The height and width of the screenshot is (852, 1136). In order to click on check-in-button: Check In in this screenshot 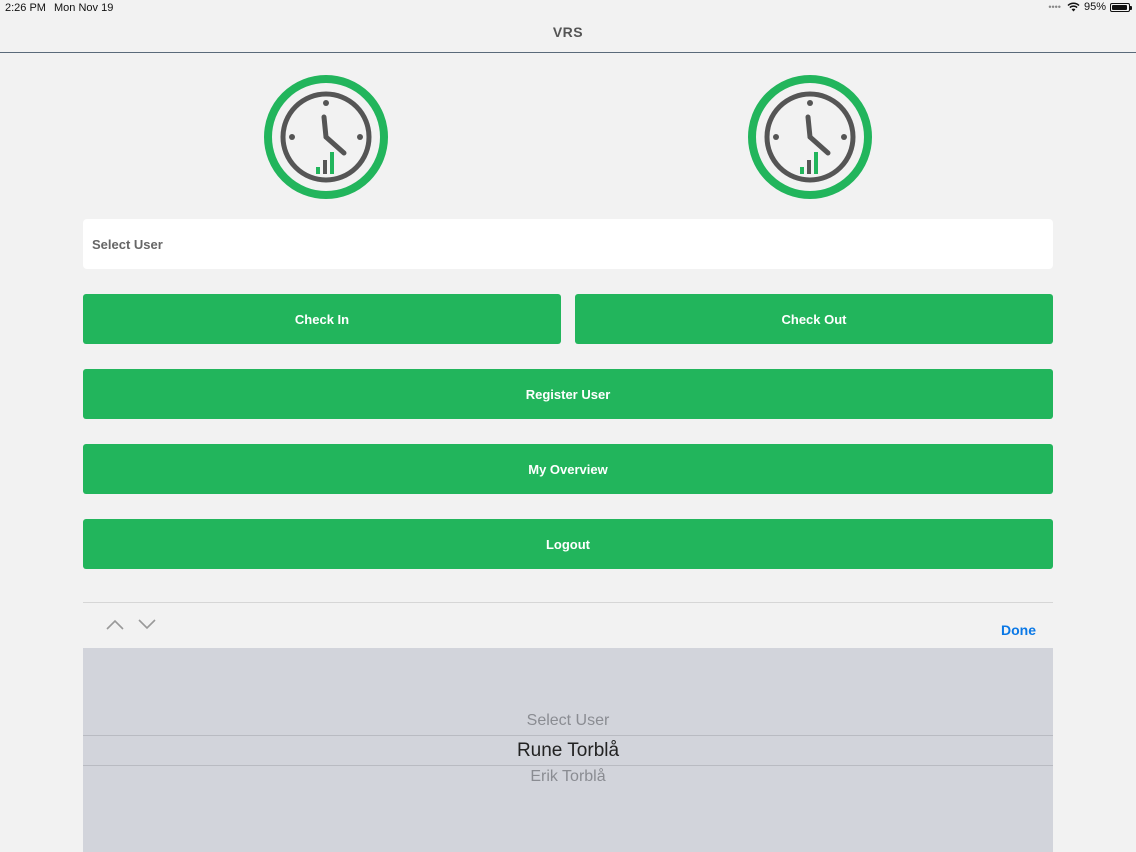, I will do `click(322, 319)`.